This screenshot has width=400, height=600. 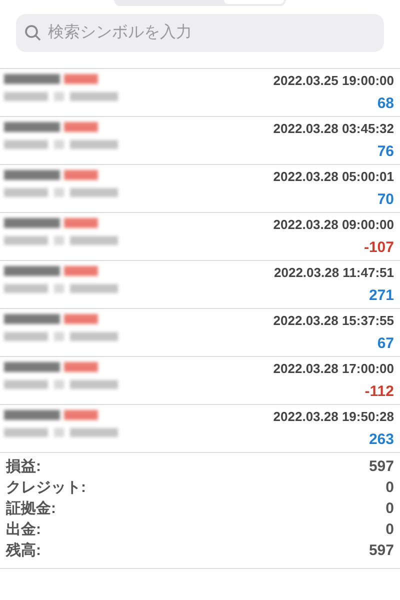 What do you see at coordinates (385, 104) in the screenshot?
I see `trade-profit: 68` at bounding box center [385, 104].